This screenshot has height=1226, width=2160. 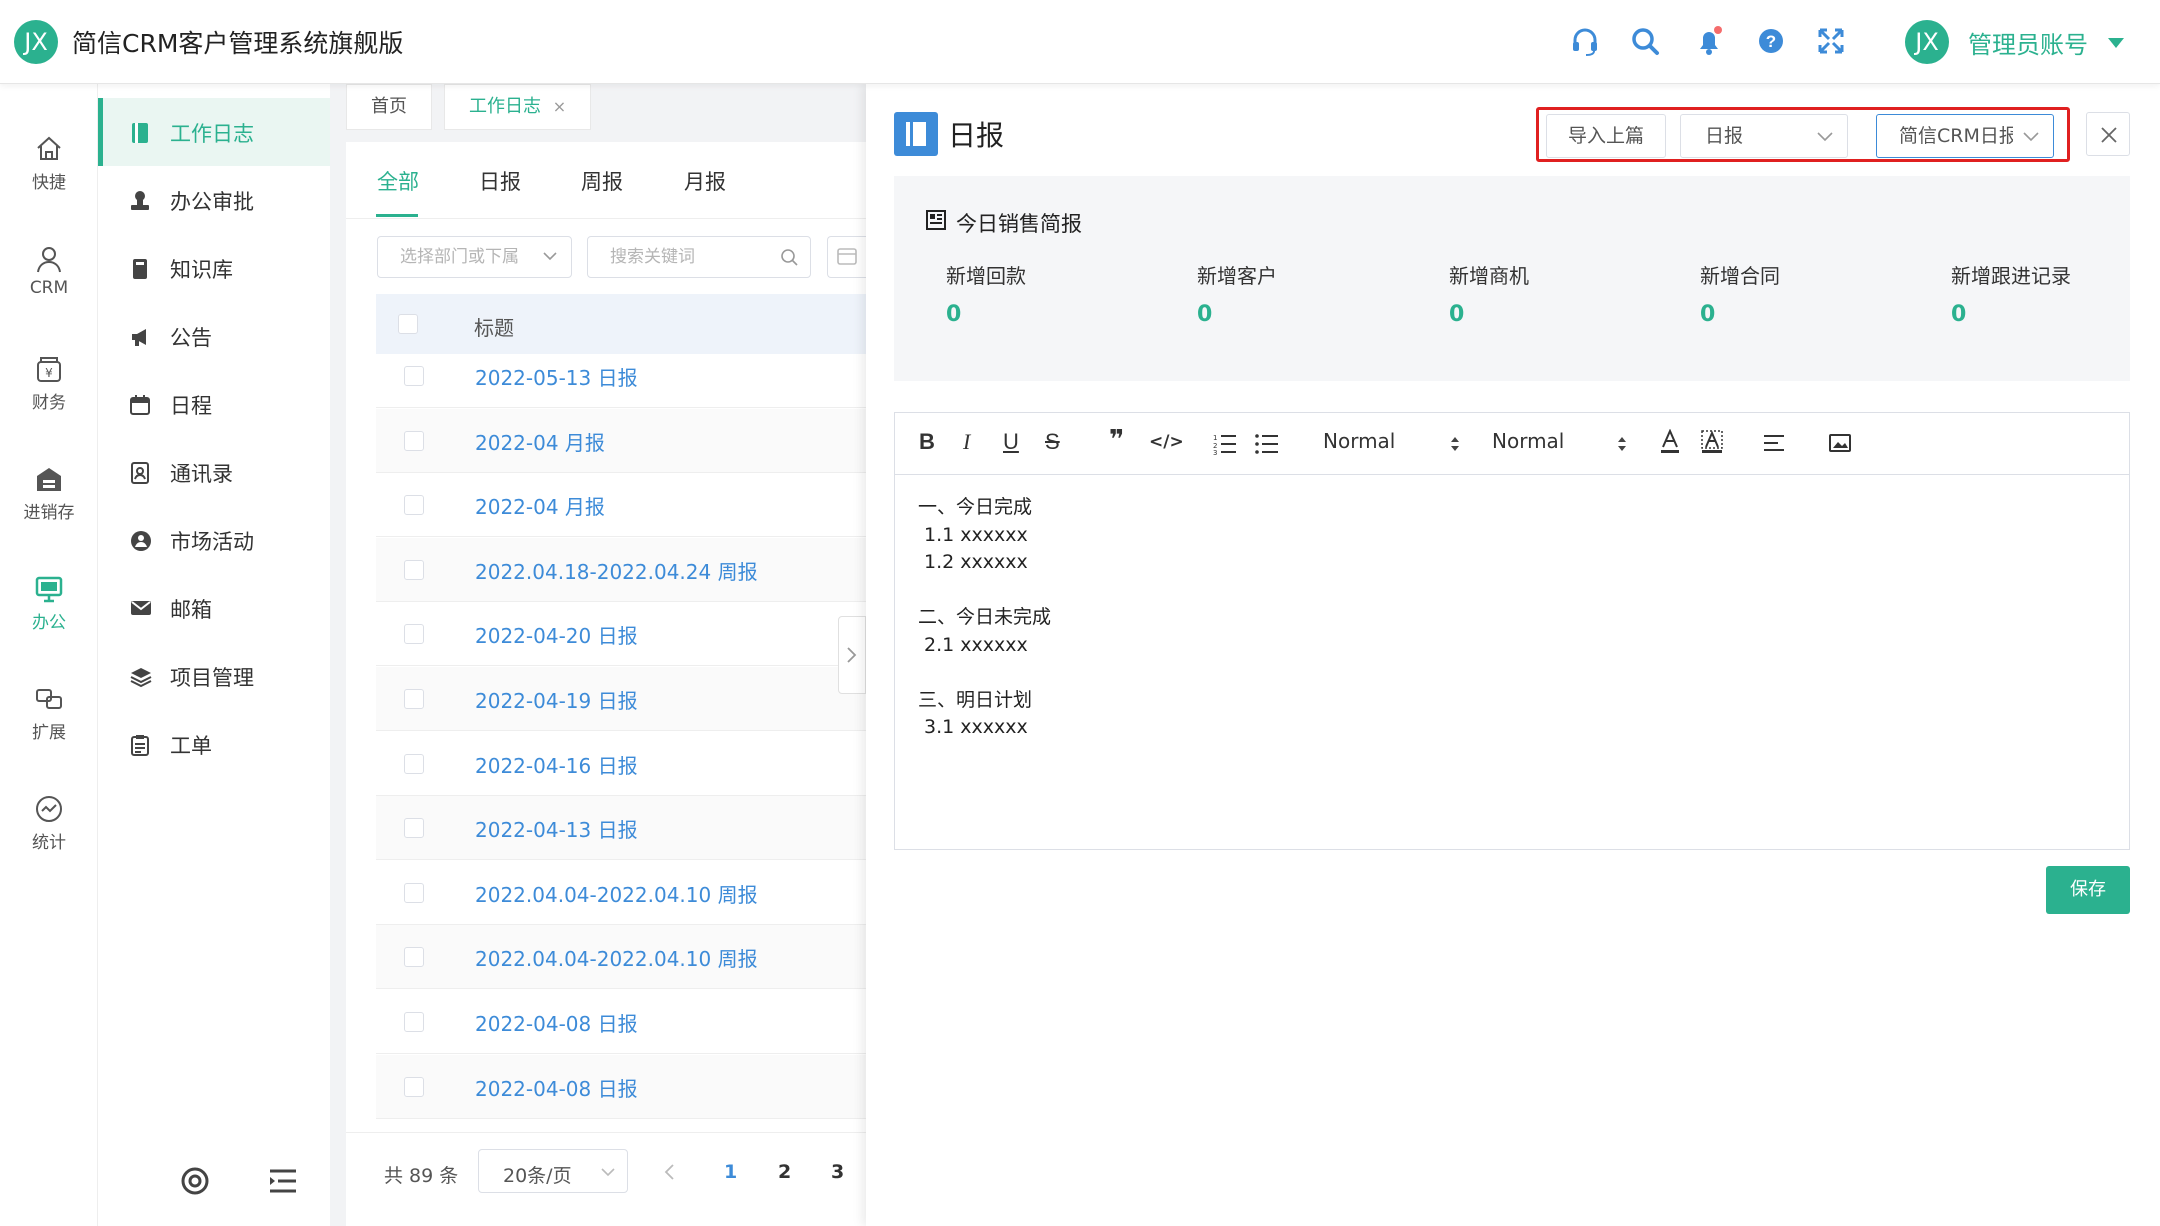 I want to click on fullscreen-icon, so click(x=1831, y=41).